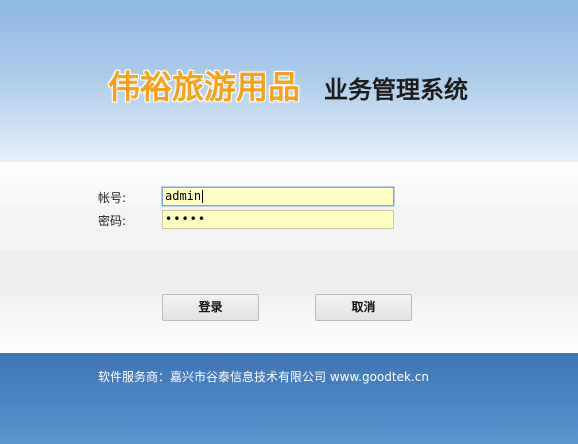  I want to click on provider-info: 软件服务商：嘉兴市谷泰信息技术有限公司 www.goodtek.cn, so click(263, 377).